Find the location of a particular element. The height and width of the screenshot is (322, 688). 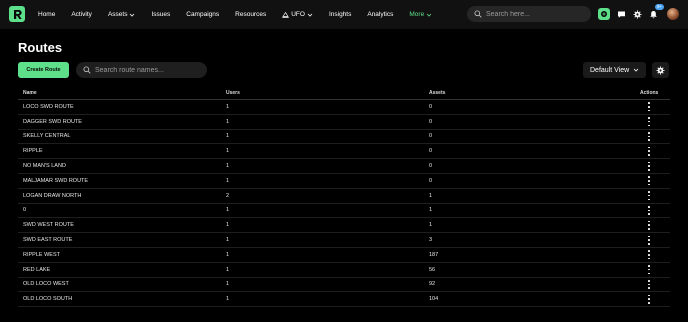

create-route-button: Create Route is located at coordinates (43, 70).